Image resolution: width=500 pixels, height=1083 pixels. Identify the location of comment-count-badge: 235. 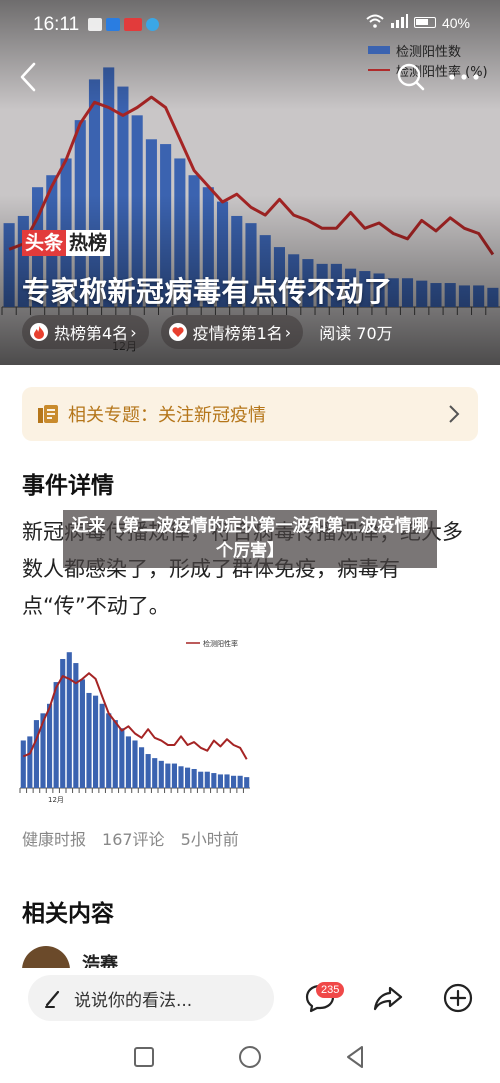
(330, 990).